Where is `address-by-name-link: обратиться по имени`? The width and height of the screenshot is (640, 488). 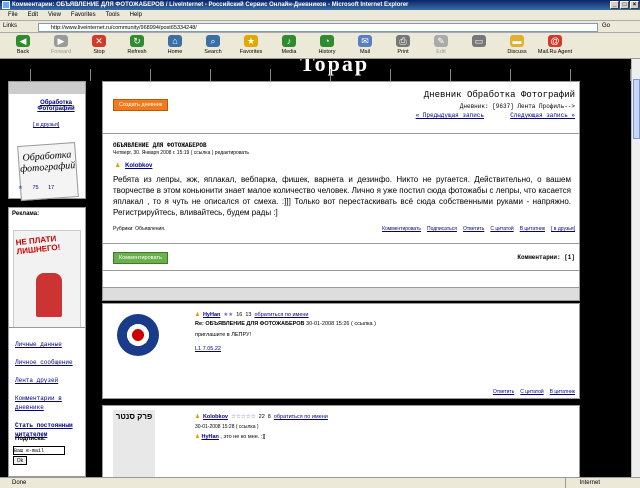 address-by-name-link: обратиться по имени is located at coordinates (281, 315).